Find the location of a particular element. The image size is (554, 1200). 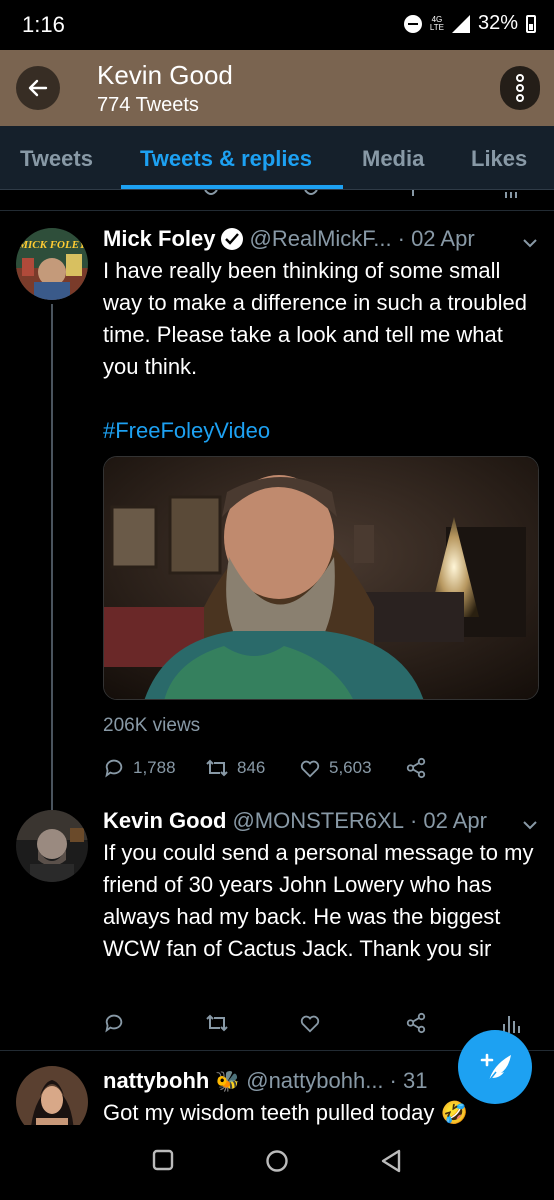

back-button is located at coordinates (38, 88).